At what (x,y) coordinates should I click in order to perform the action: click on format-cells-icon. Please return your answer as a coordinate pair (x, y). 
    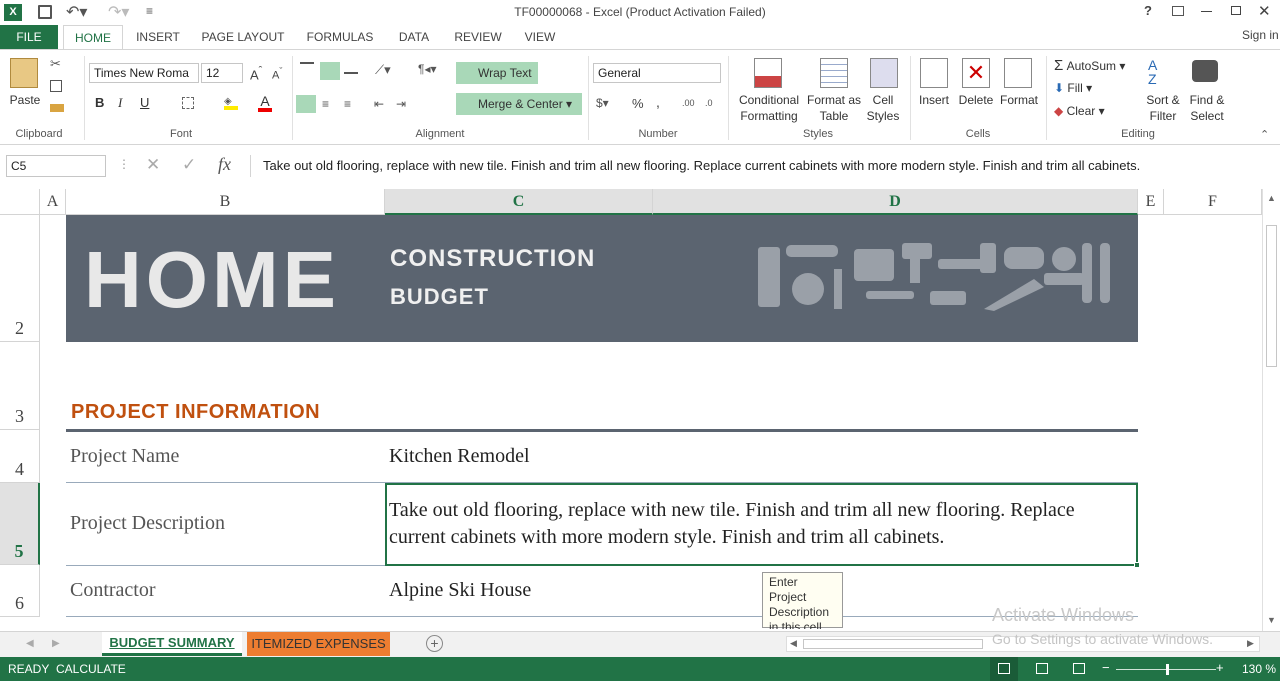
    Looking at the image, I should click on (1018, 73).